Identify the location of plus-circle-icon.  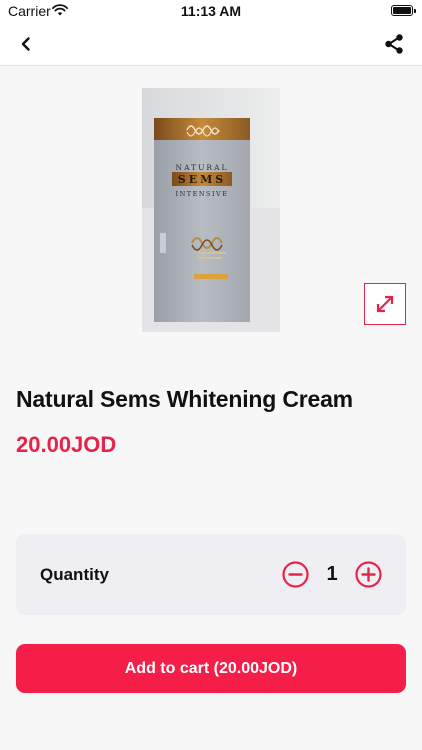
(368, 574).